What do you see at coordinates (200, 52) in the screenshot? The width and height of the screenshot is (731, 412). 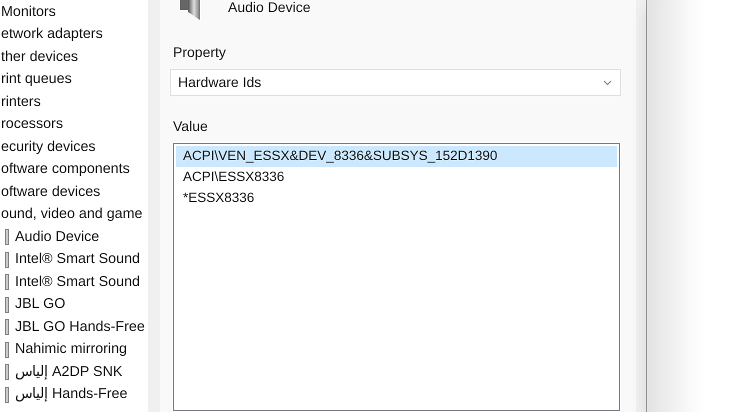 I see `field-label: Property` at bounding box center [200, 52].